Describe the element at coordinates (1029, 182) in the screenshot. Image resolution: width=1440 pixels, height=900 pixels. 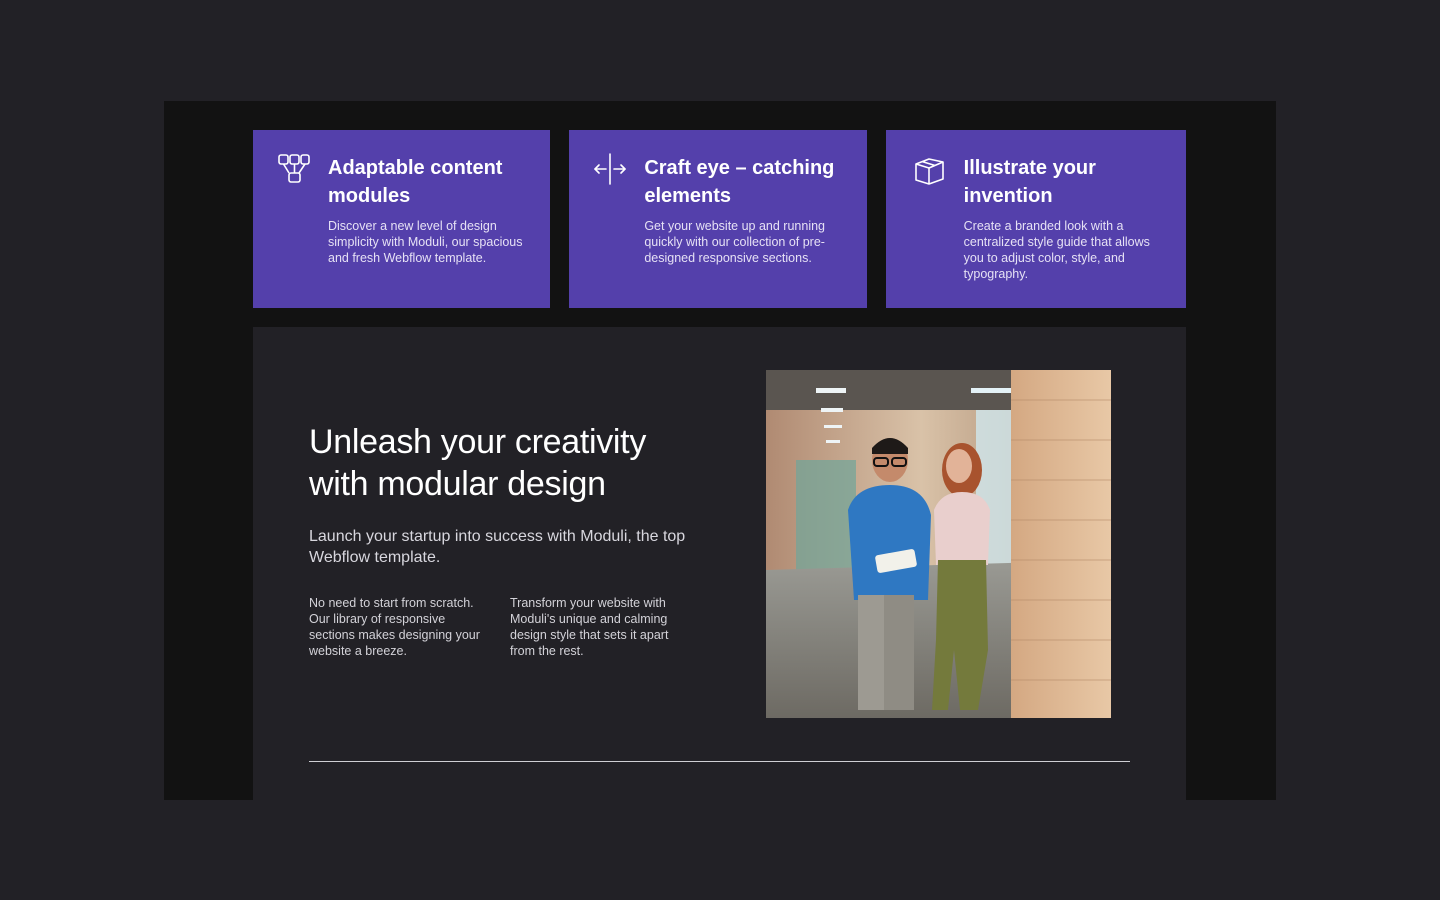
I see `card-title: Illustrate your invention` at that location.